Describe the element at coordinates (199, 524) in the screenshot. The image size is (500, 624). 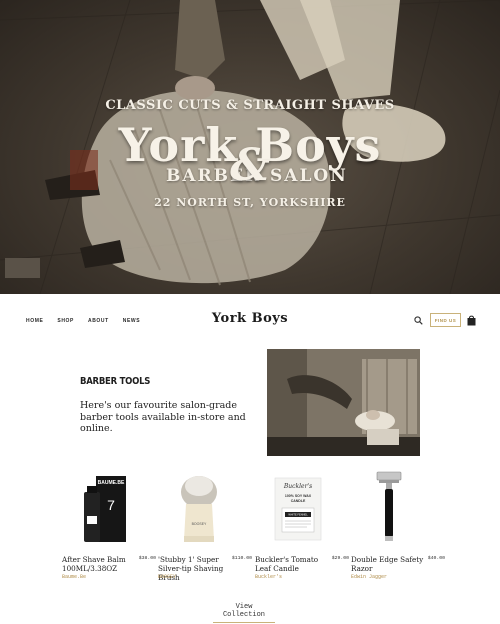
I see `brush-label: BOOSEY` at that location.